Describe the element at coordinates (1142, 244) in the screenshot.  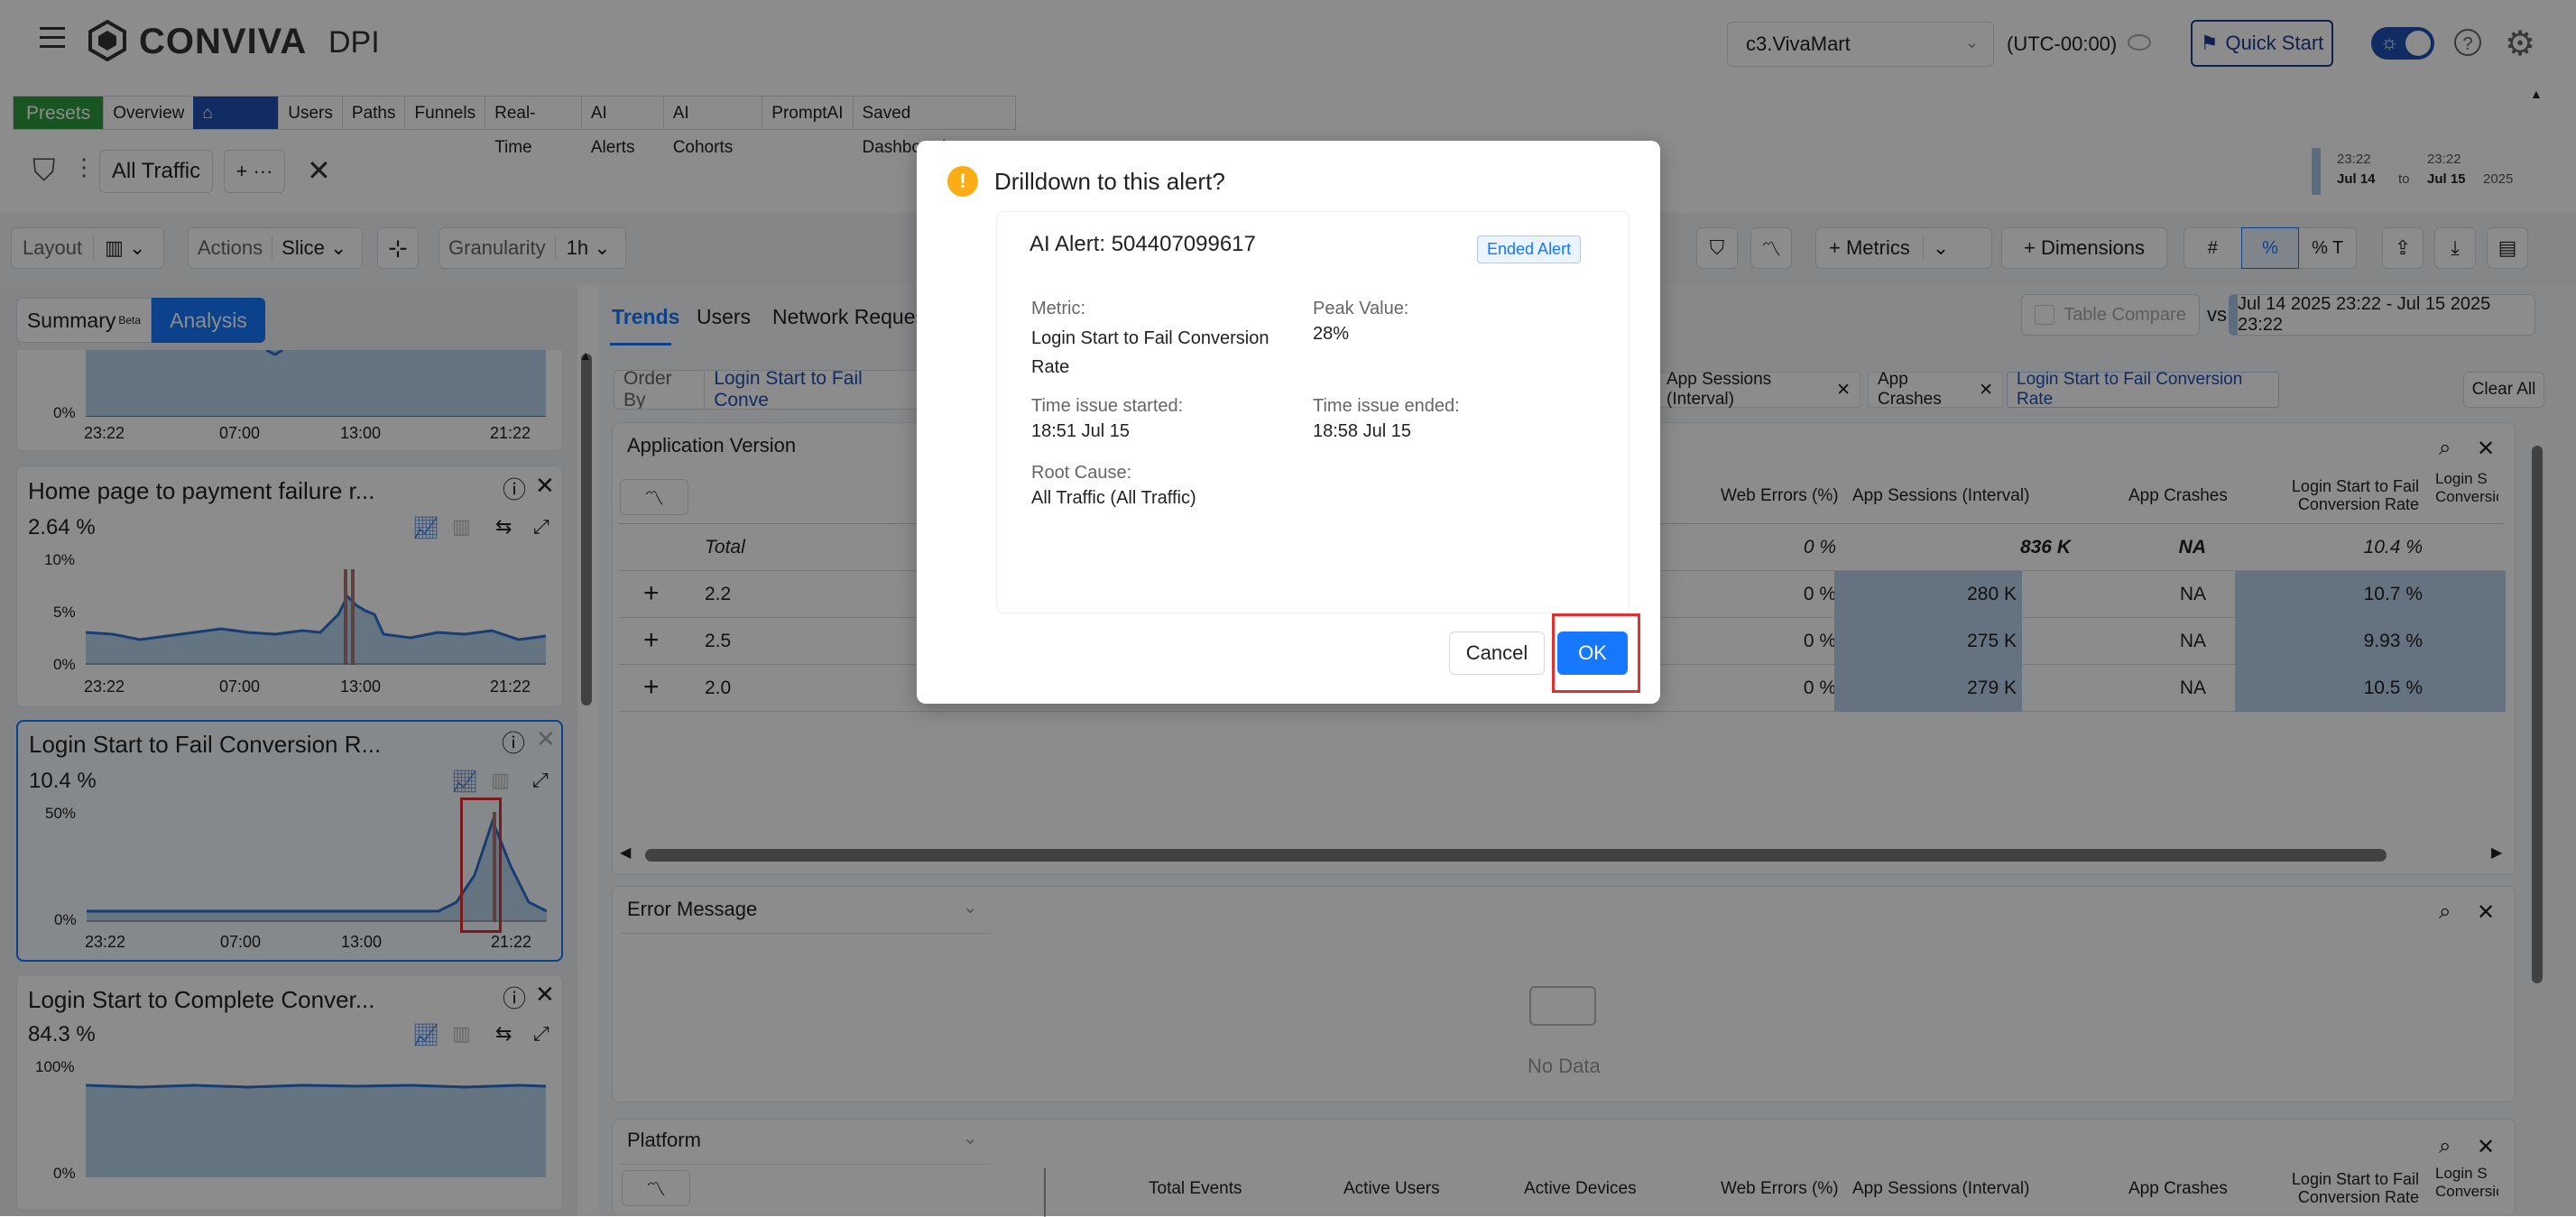
I see `alert-id: AI Alert: 504407099617` at that location.